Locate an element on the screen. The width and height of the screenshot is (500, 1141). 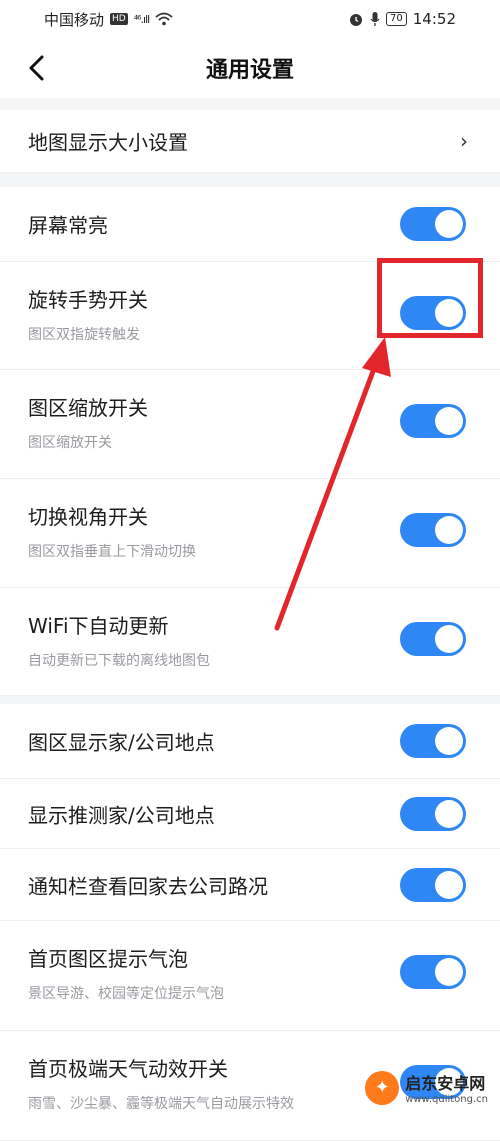
status-bar: 中国移动 HD ⁴⁶.ıll 70 14:52 is located at coordinates (250, 19).